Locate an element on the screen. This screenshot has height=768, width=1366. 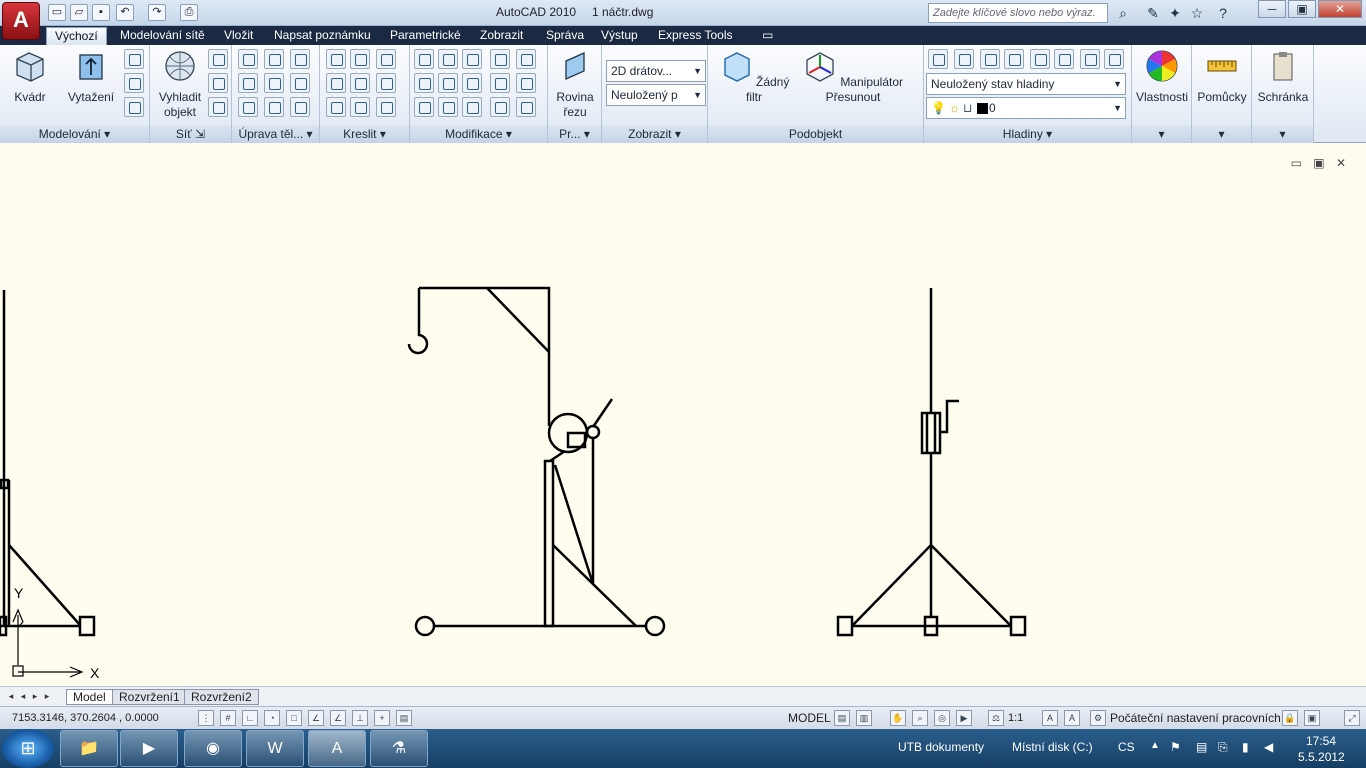
star-icon: ☆ is located at coordinates (1197, 13).